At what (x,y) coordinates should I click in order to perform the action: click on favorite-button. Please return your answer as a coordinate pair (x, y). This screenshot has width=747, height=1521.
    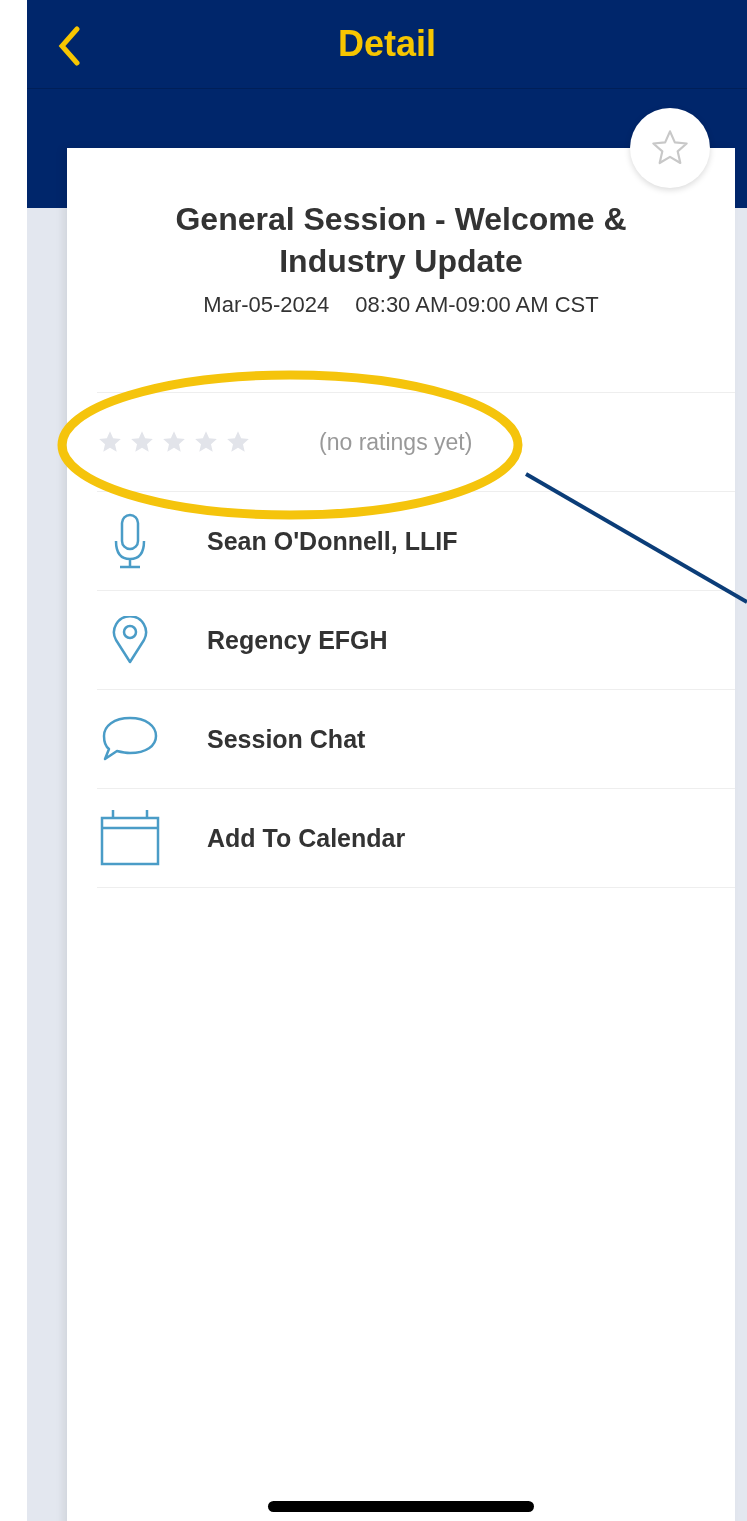
    Looking at the image, I should click on (670, 148).